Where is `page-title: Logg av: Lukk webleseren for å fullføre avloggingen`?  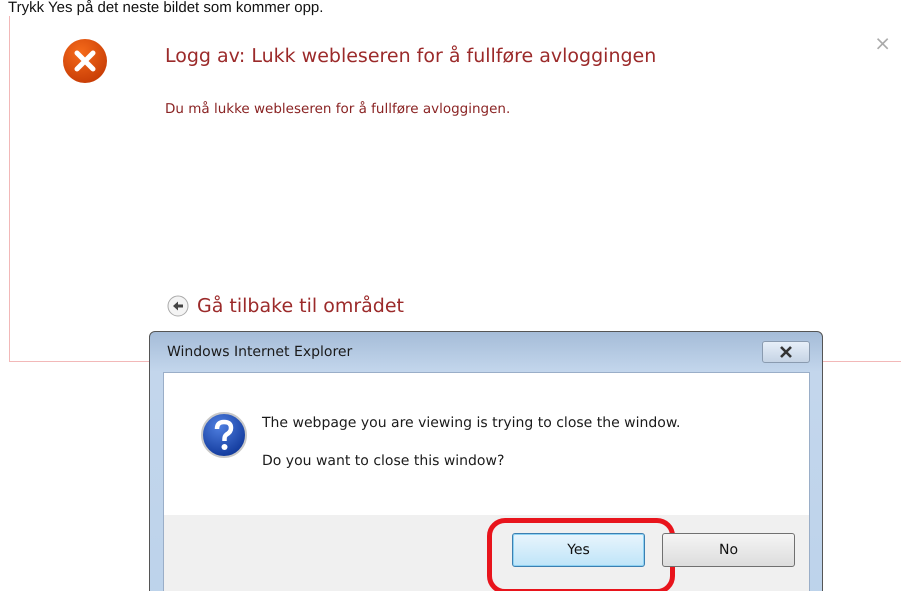
page-title: Logg av: Lukk webleseren for å fullføre avloggingen is located at coordinates (411, 56).